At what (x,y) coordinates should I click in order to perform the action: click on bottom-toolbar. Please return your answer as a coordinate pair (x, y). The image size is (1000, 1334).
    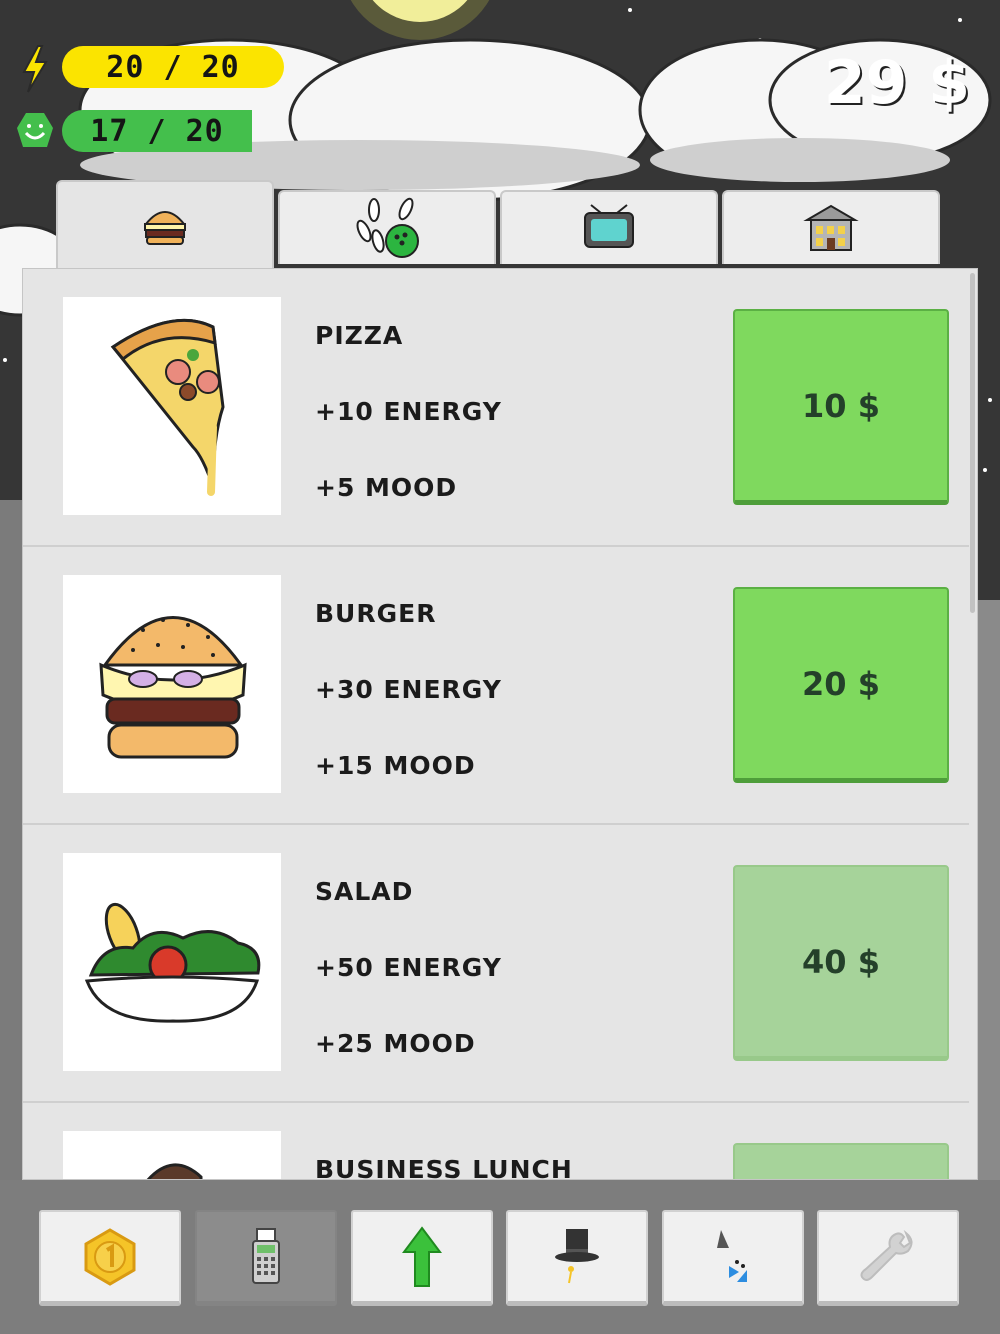
    Looking at the image, I should click on (500, 1257).